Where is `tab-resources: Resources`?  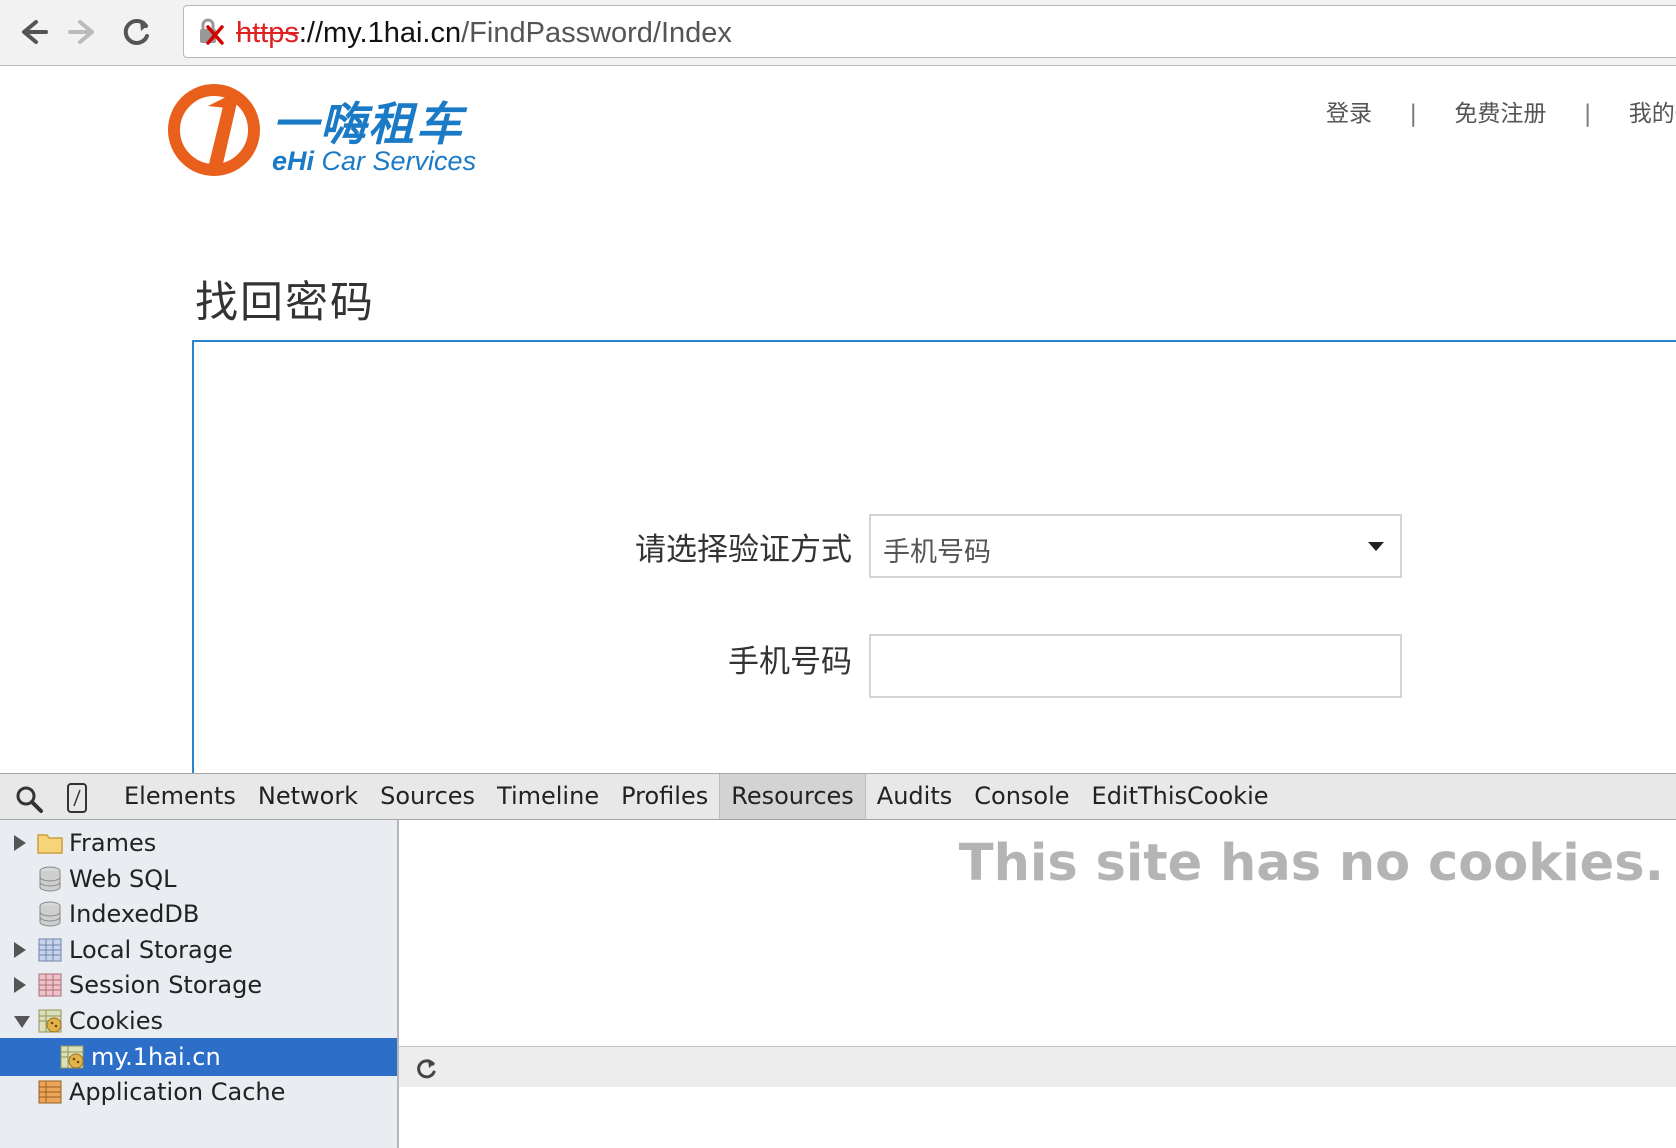
tab-resources: Resources is located at coordinates (792, 796).